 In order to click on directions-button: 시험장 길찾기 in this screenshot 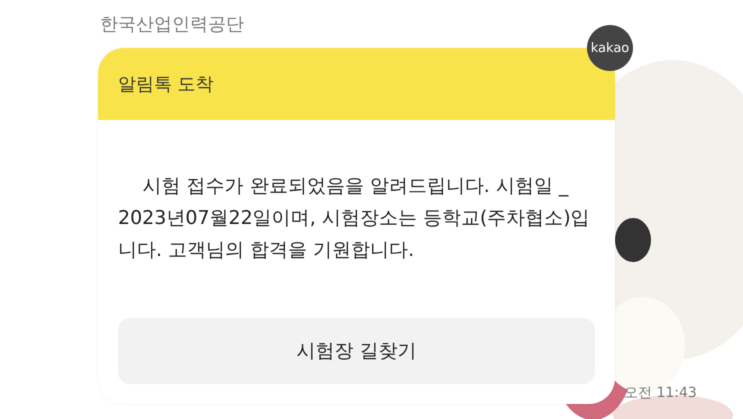, I will do `click(356, 351)`.